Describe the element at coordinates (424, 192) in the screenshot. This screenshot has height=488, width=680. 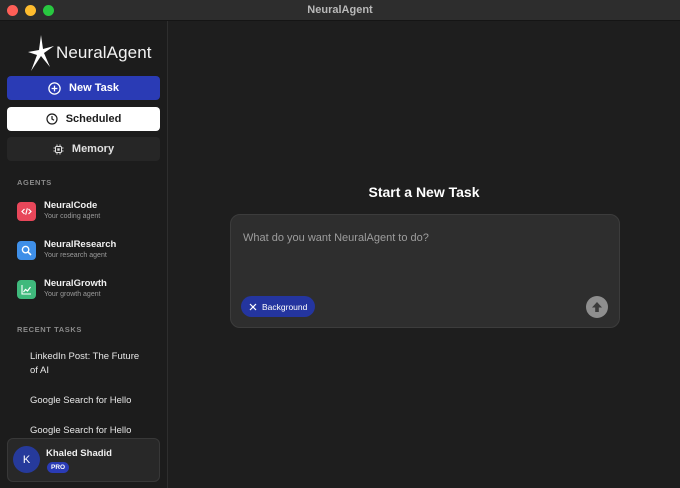
I see `page-title: Start a New Task` at that location.